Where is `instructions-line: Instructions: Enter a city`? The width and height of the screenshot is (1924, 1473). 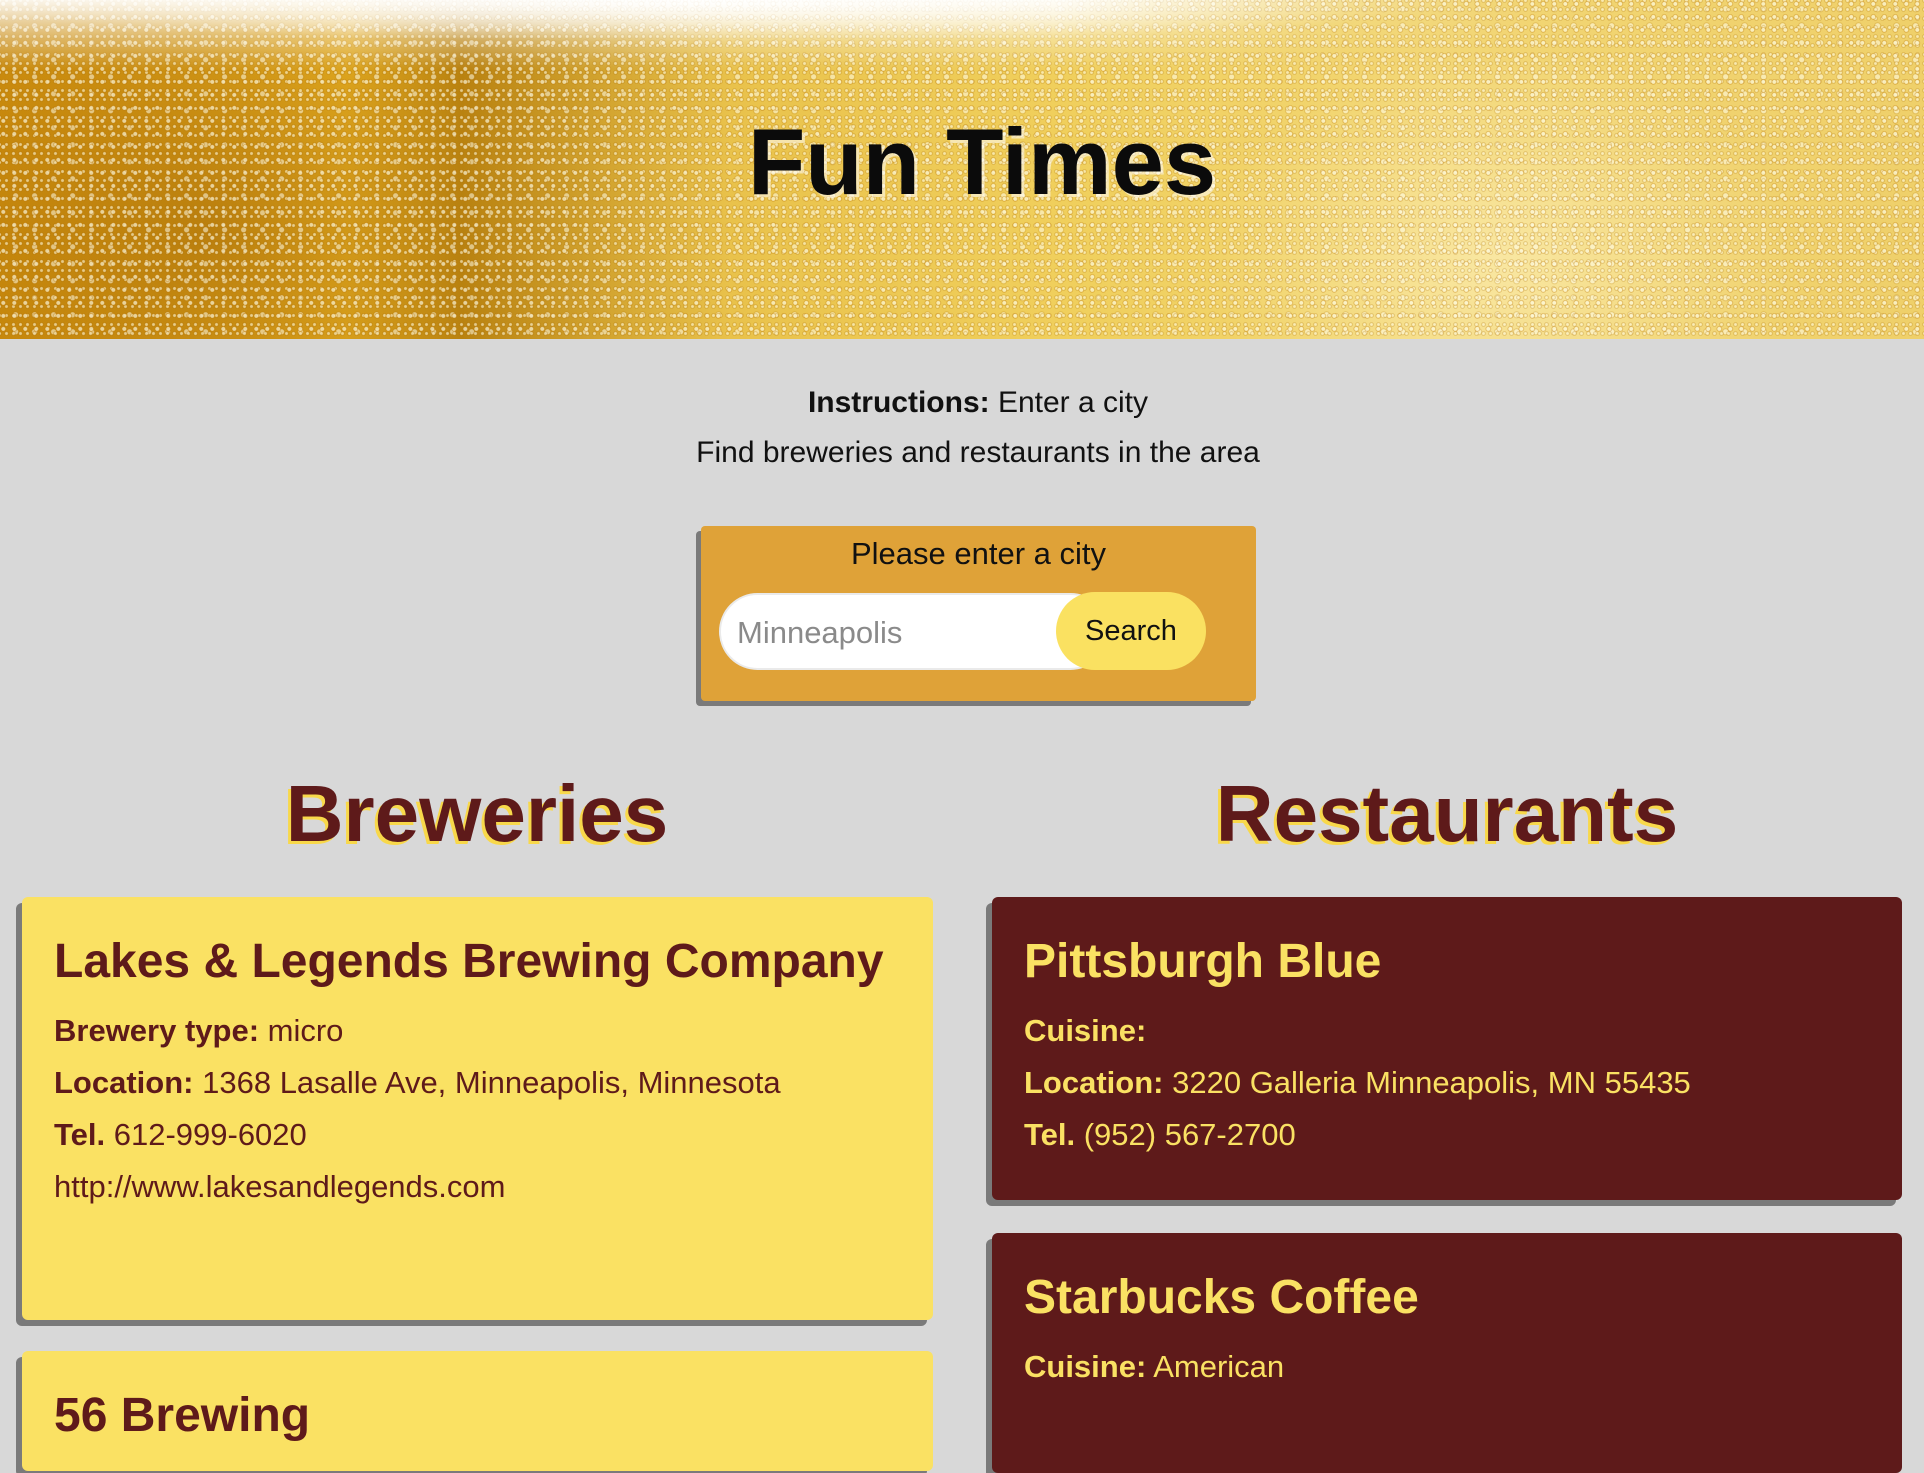 instructions-line: Instructions: Enter a city is located at coordinates (978, 403).